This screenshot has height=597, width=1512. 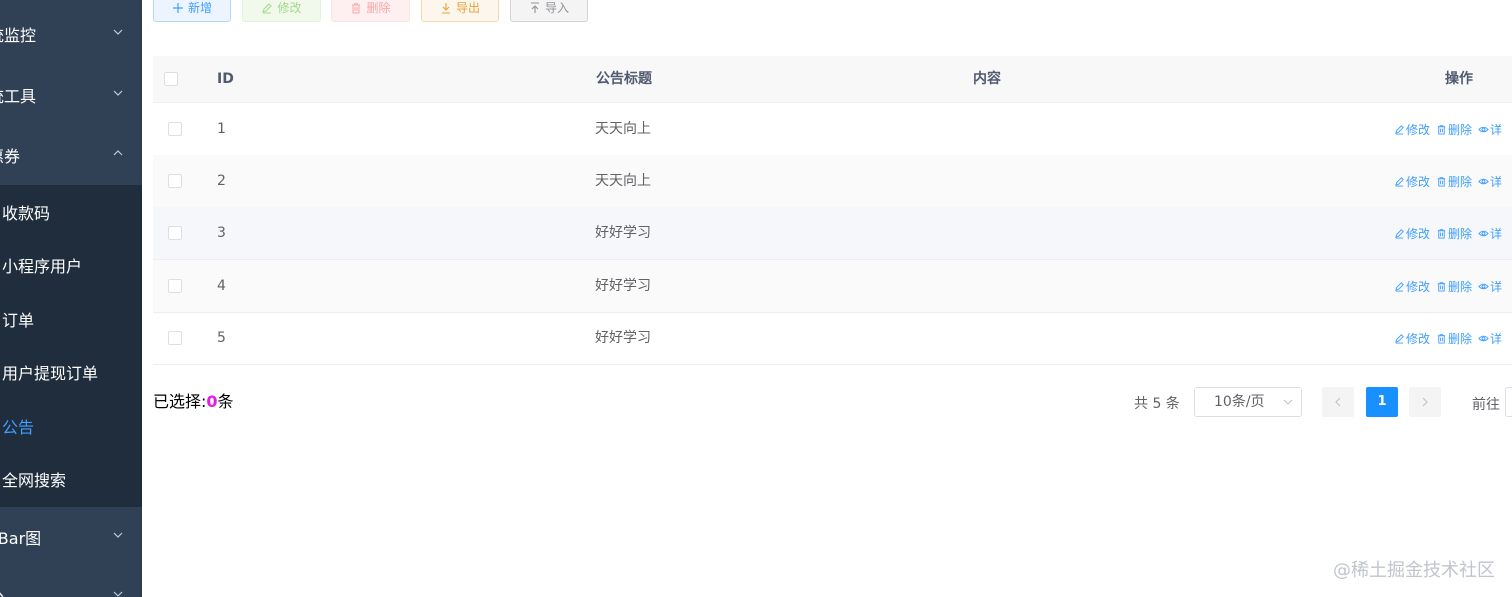 What do you see at coordinates (1239, 402) in the screenshot?
I see `page-size-value: 10条/页` at bounding box center [1239, 402].